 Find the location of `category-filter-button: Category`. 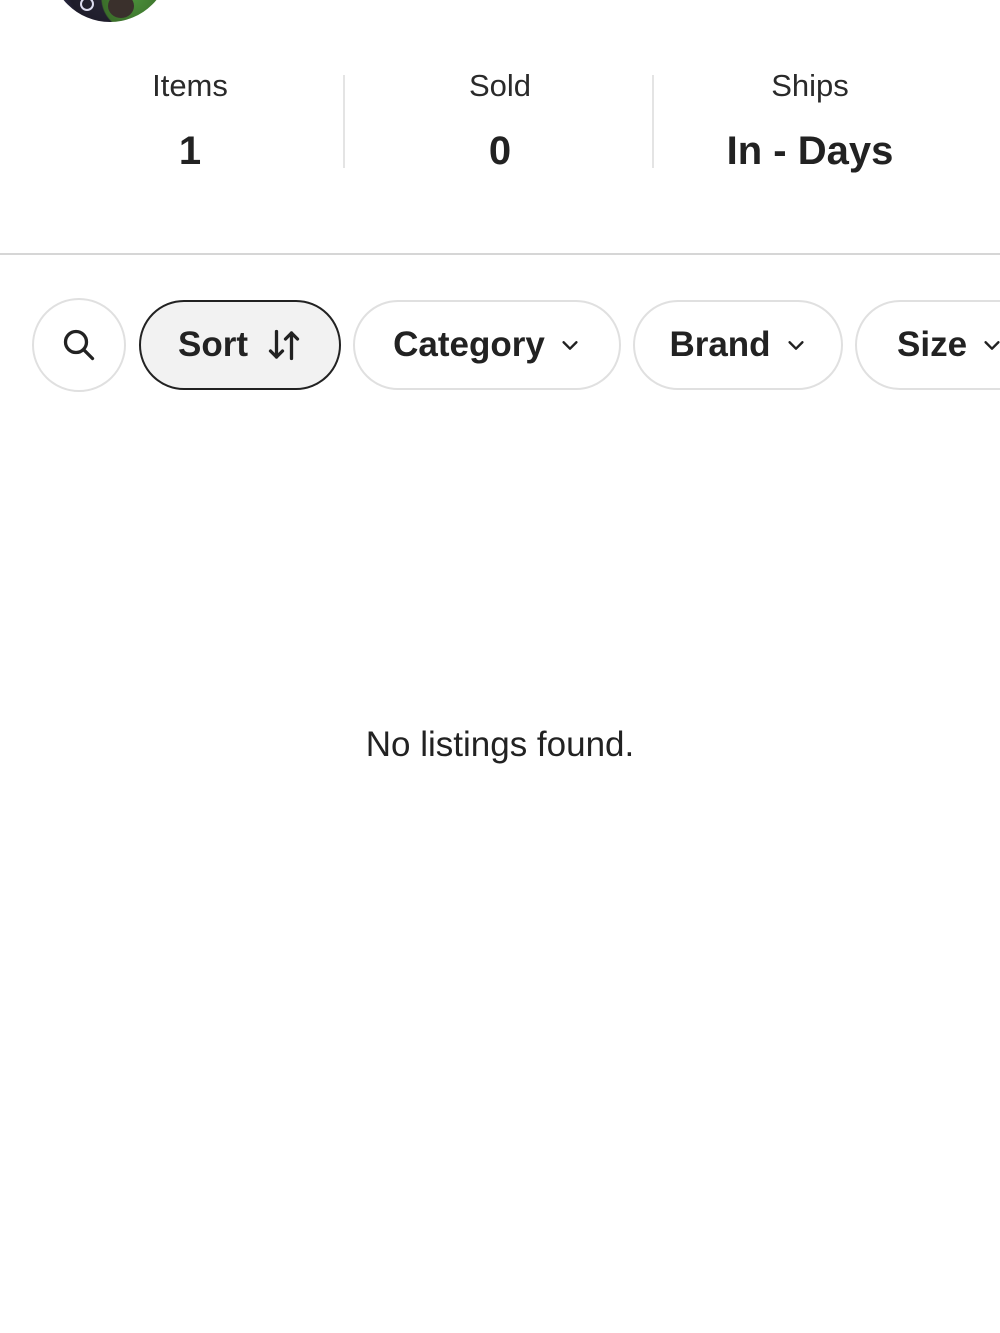

category-filter-button: Category is located at coordinates (487, 345).